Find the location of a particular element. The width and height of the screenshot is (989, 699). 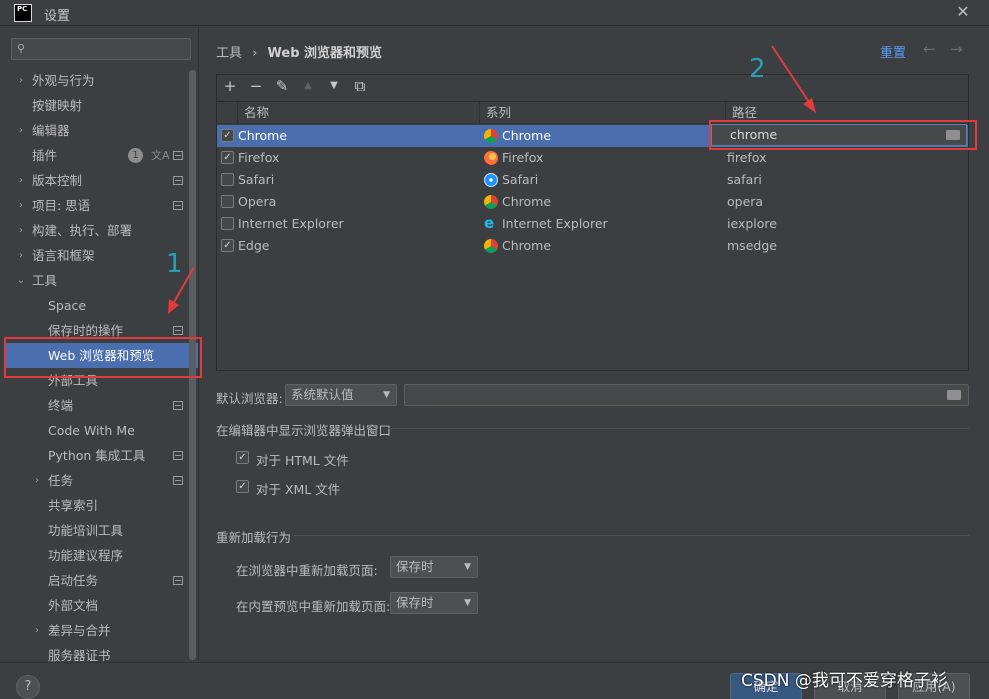

default-browser-path-field is located at coordinates (686, 395).